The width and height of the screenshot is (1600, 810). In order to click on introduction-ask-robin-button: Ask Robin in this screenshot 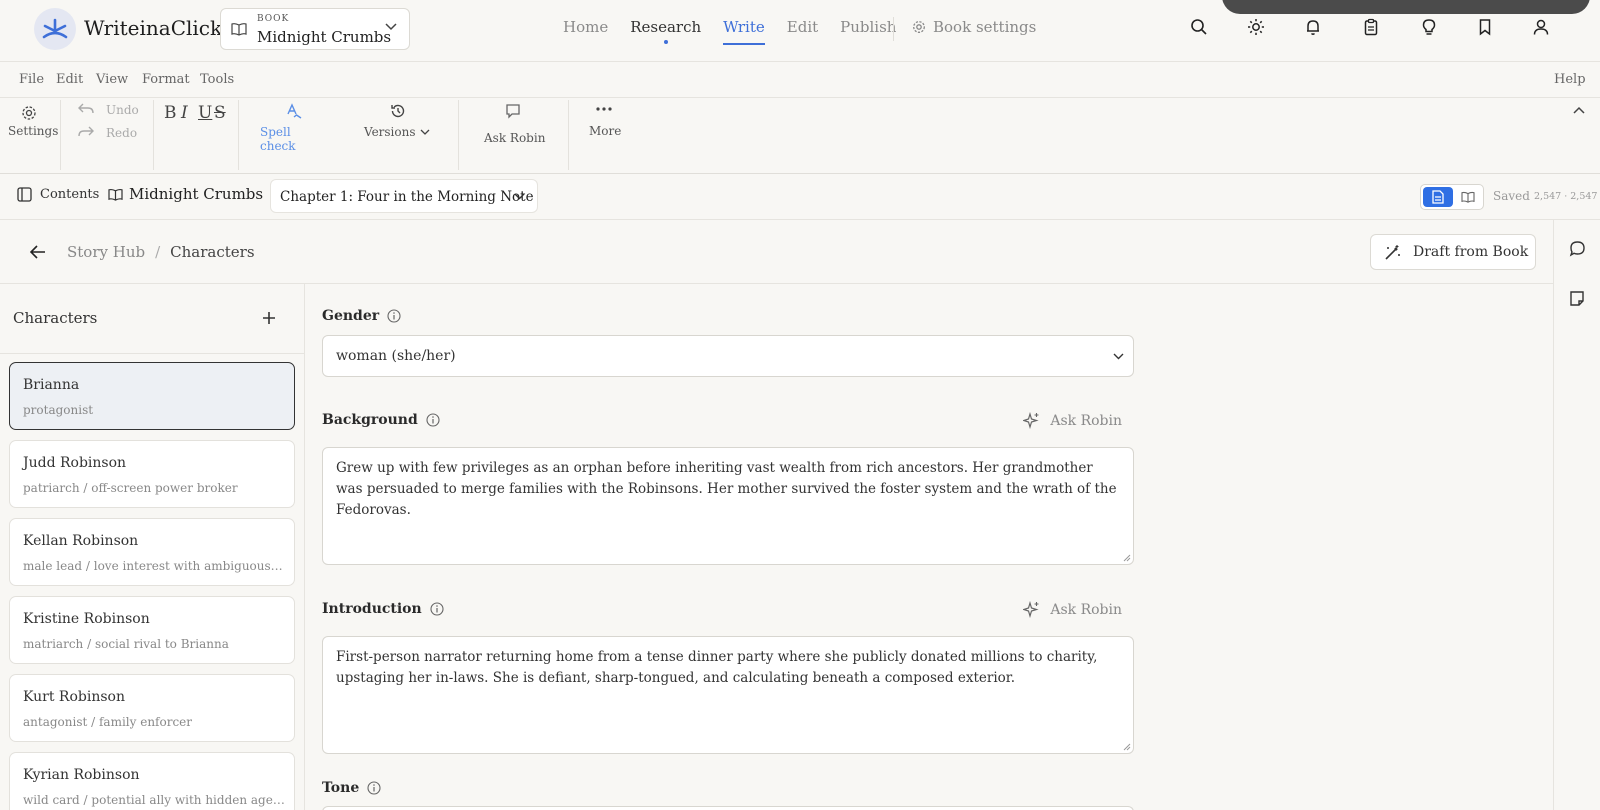, I will do `click(1072, 609)`.